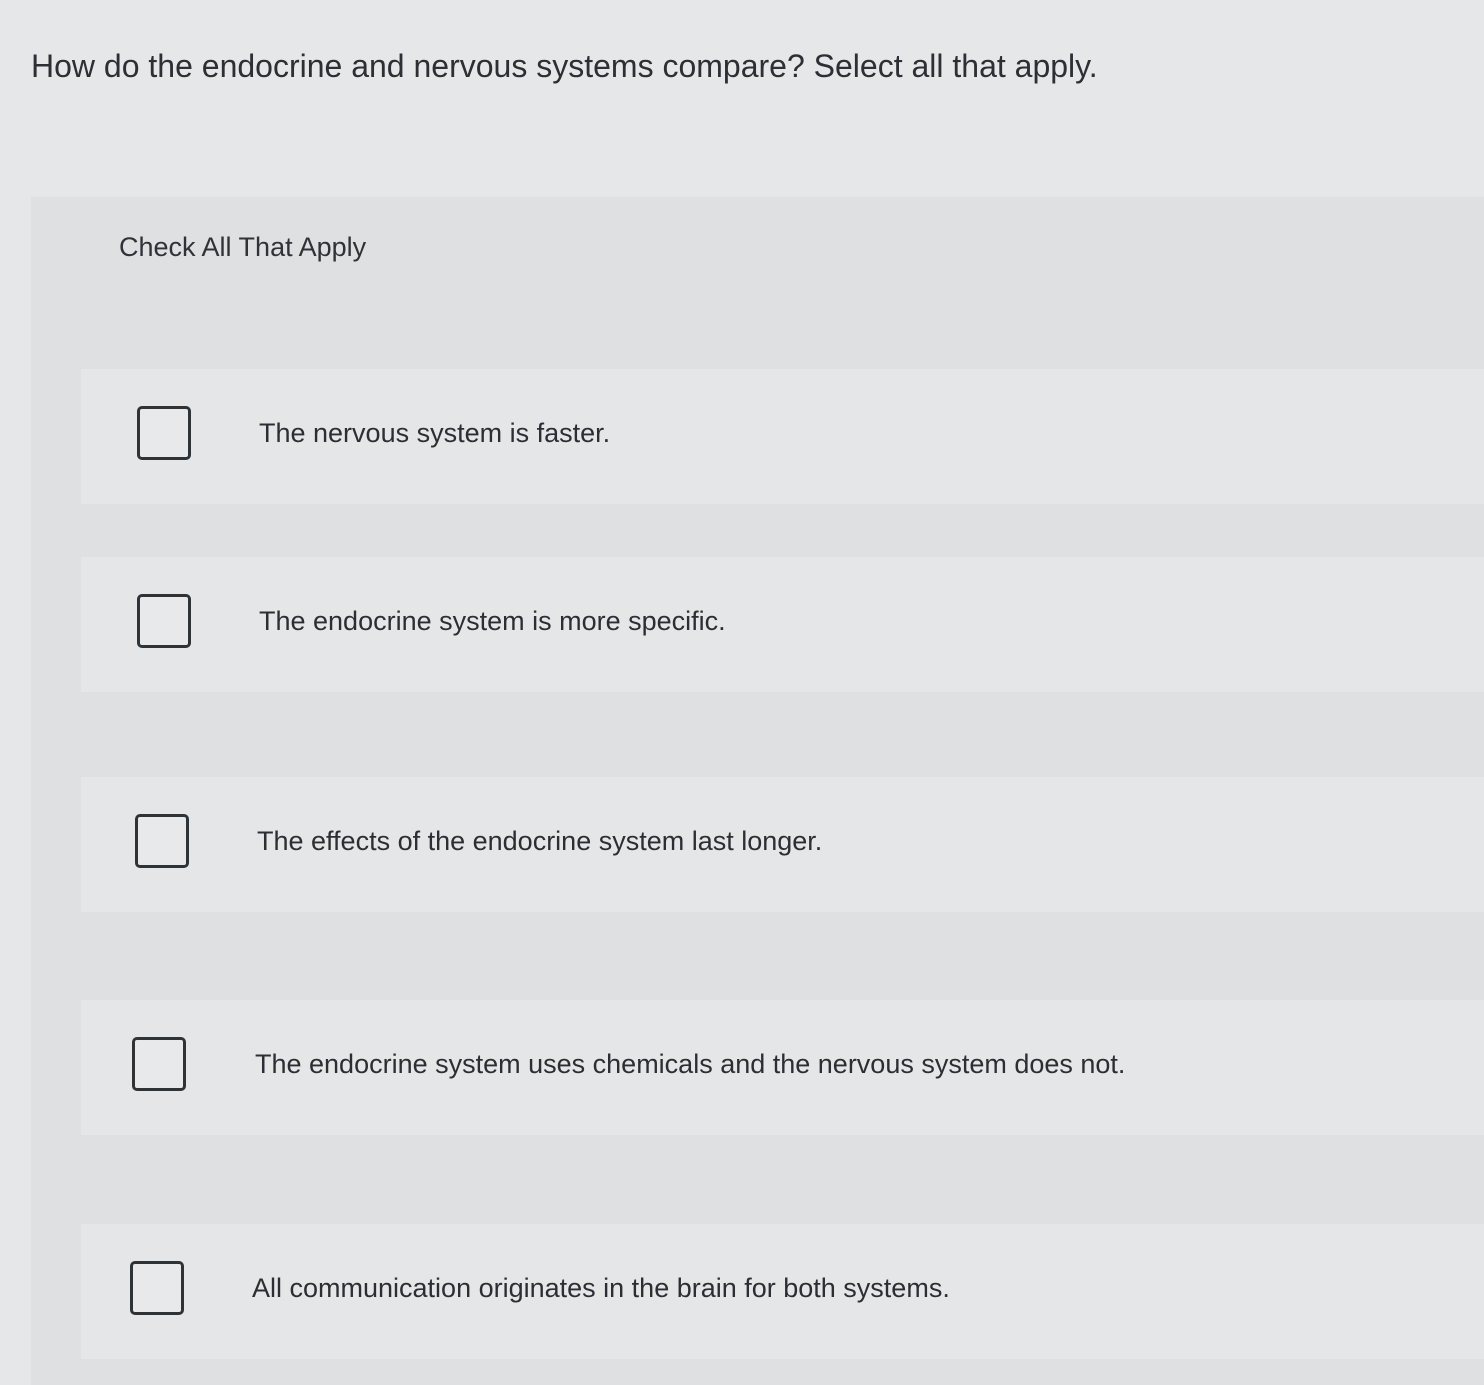 This screenshot has height=1385, width=1484. What do you see at coordinates (782, 436) in the screenshot?
I see `option-nervous-faster: The nervous system is faster.` at bounding box center [782, 436].